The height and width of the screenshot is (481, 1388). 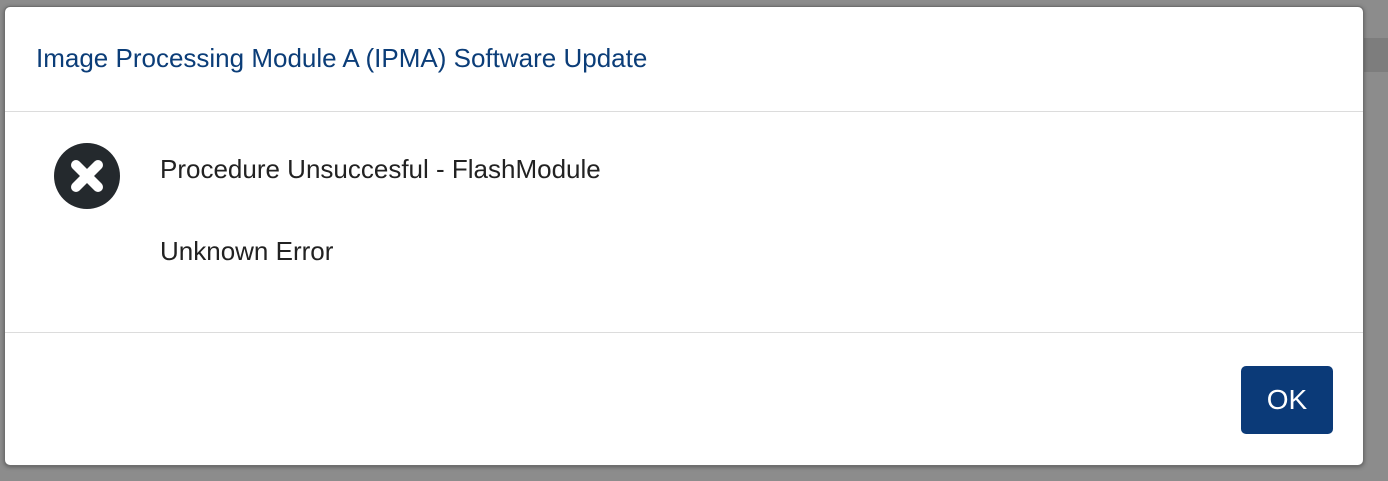 What do you see at coordinates (1376, 55) in the screenshot?
I see `background-scrollbar-area` at bounding box center [1376, 55].